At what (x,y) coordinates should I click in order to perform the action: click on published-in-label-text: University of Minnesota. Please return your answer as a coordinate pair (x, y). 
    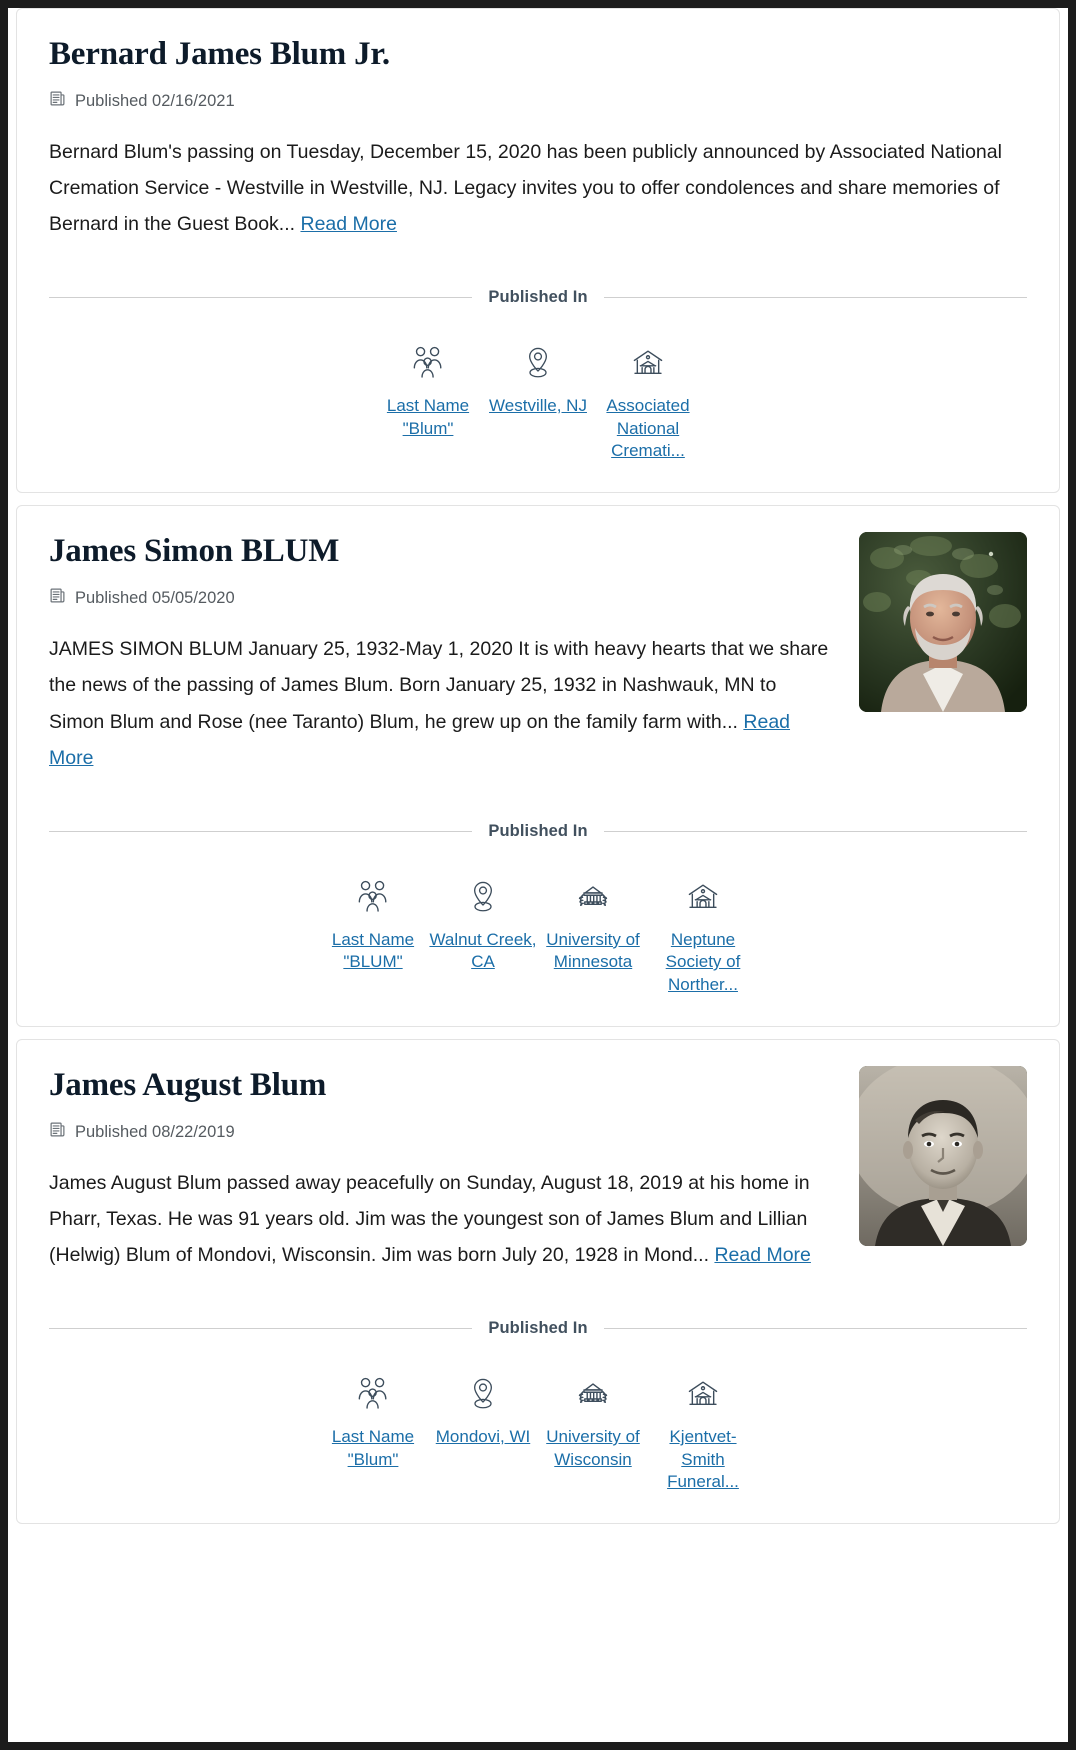
    Looking at the image, I should click on (593, 950).